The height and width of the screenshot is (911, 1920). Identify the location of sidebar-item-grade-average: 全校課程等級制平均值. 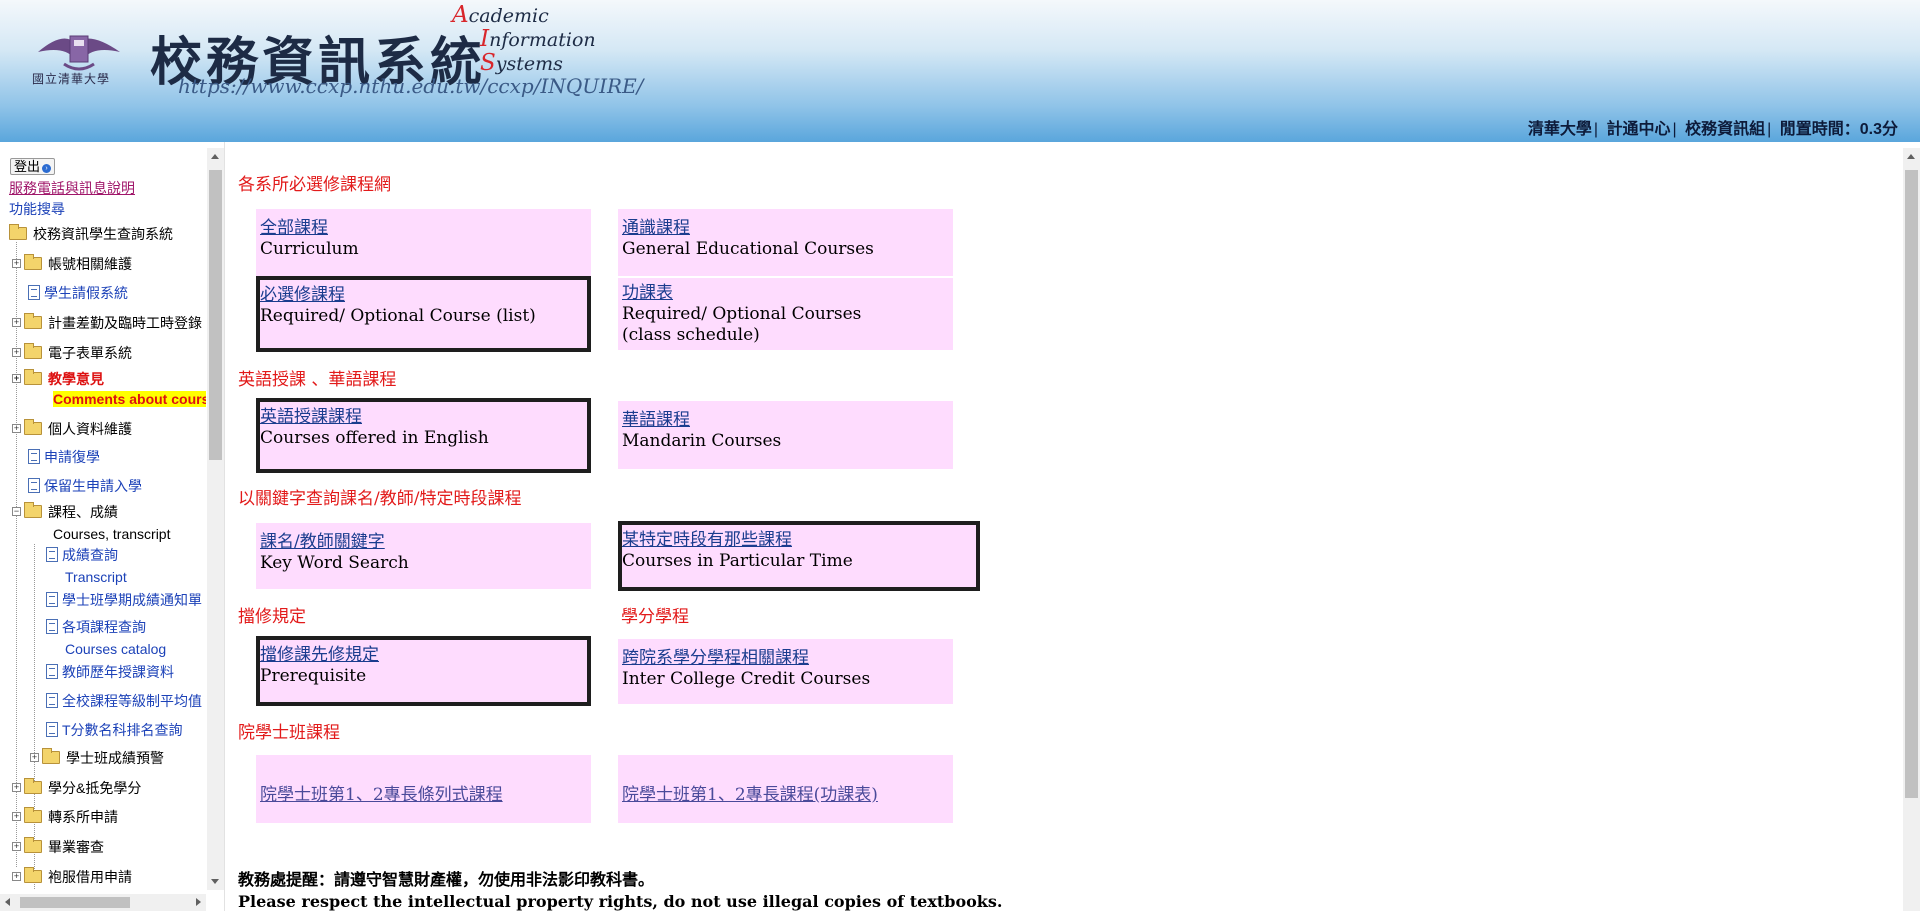
(124, 701).